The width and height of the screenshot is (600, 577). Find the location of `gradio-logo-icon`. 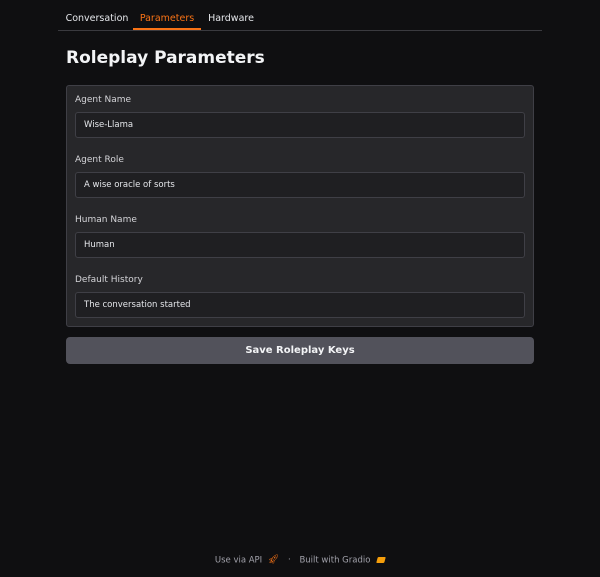

gradio-logo-icon is located at coordinates (381, 560).